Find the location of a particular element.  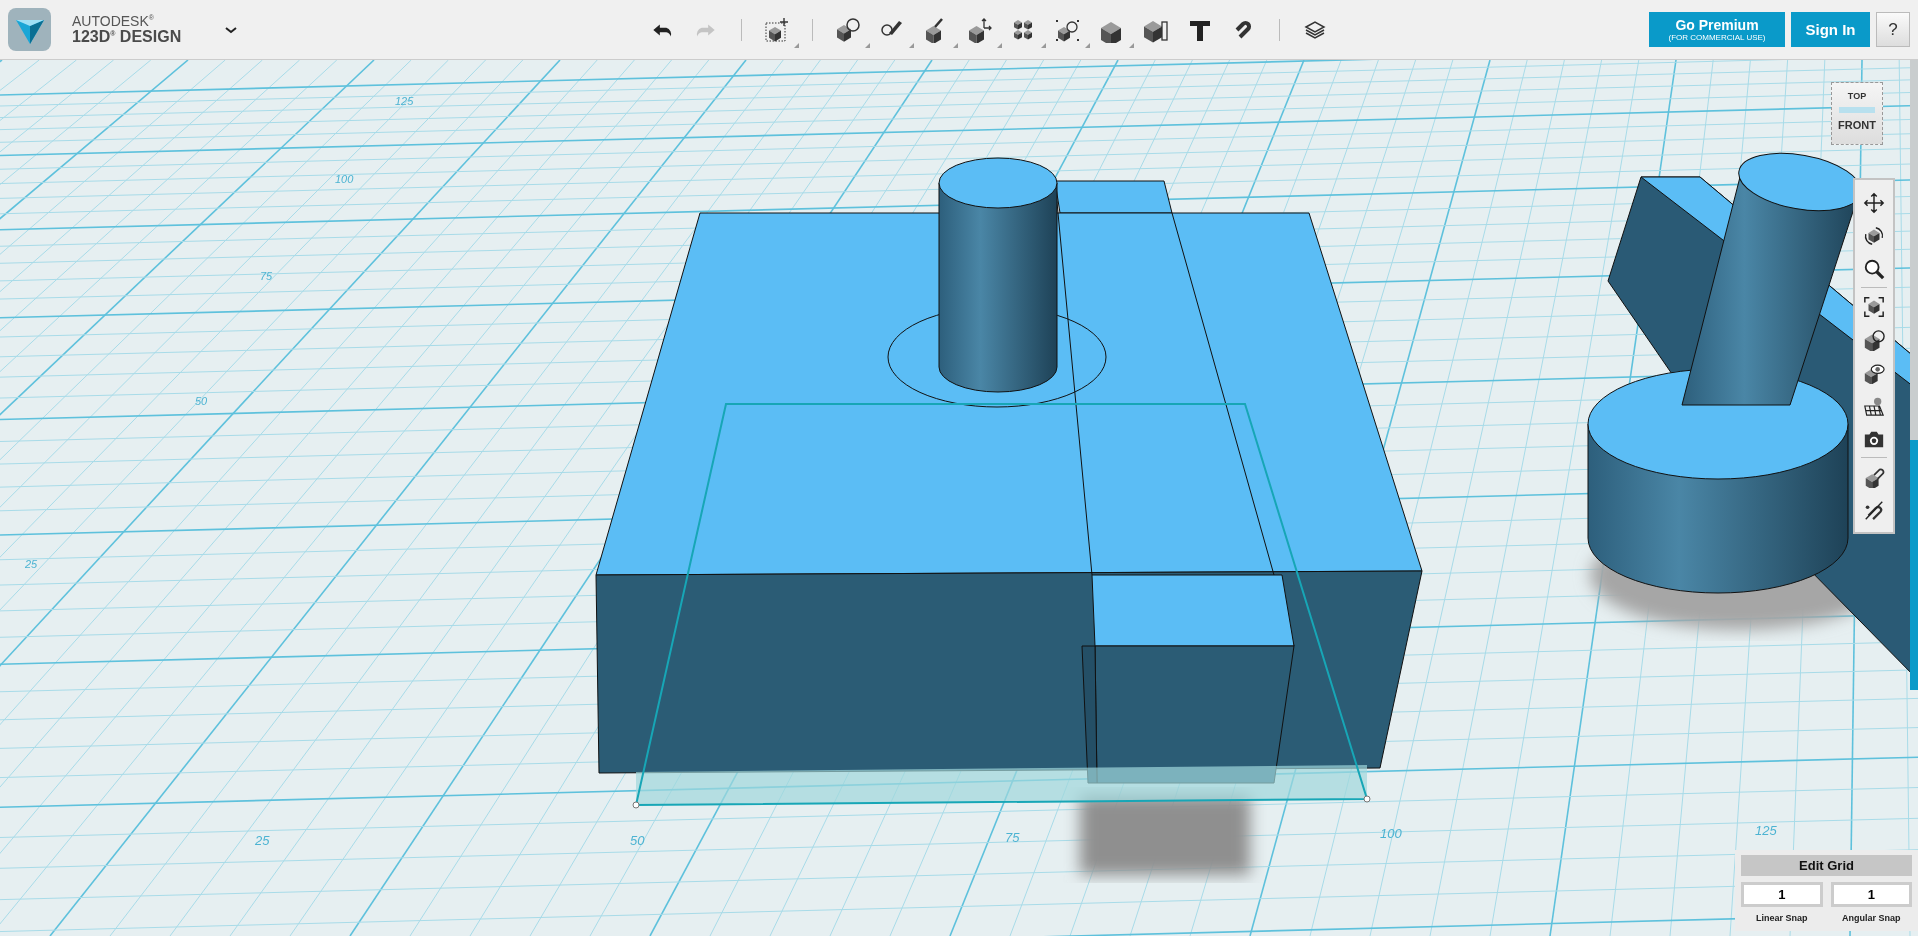

snap-label: Linear Snap is located at coordinates (1782, 918).